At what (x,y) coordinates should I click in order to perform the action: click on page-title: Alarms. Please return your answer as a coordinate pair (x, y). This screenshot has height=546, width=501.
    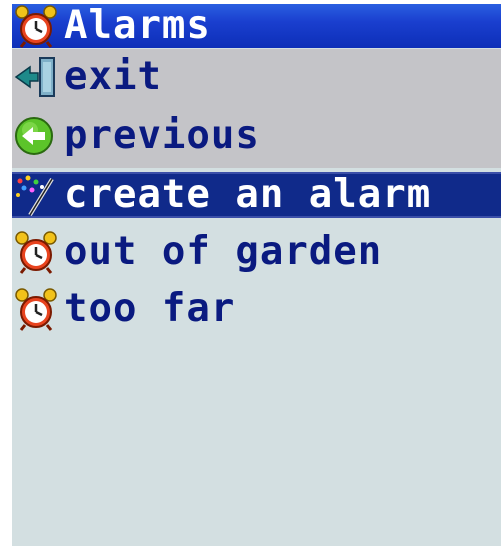
    Looking at the image, I should click on (137, 26).